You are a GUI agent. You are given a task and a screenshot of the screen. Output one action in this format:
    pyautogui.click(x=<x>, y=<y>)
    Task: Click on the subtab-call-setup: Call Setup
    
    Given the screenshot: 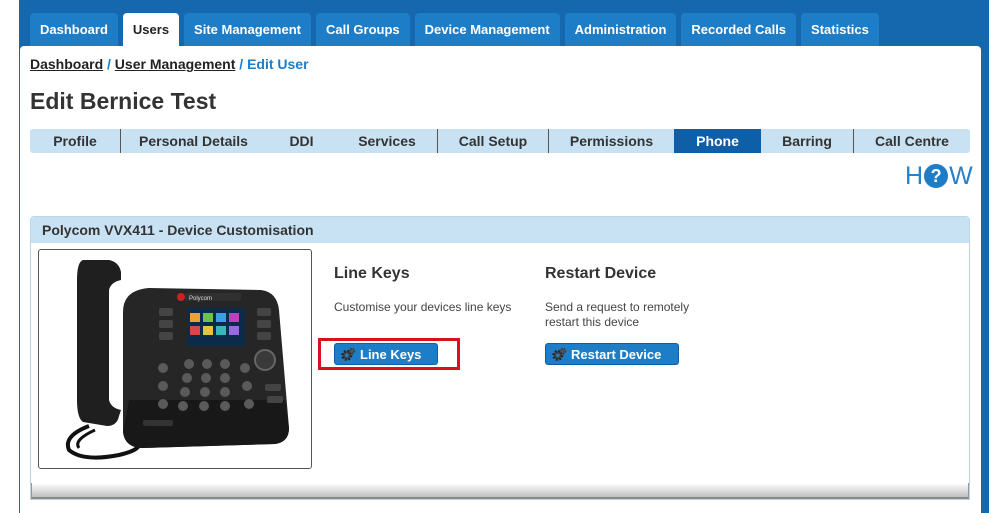 What is the action you would take?
    pyautogui.click(x=493, y=141)
    